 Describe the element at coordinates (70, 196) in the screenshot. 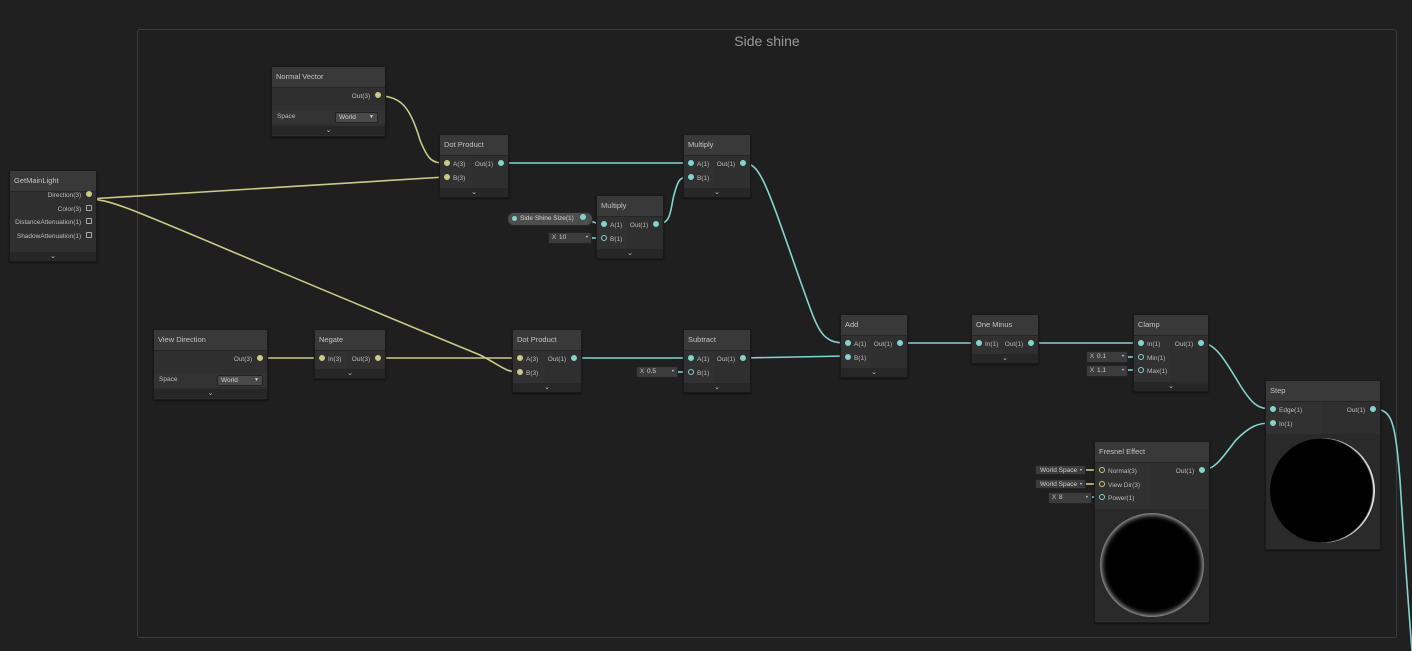

I see `output-direction: Direction(3)` at that location.